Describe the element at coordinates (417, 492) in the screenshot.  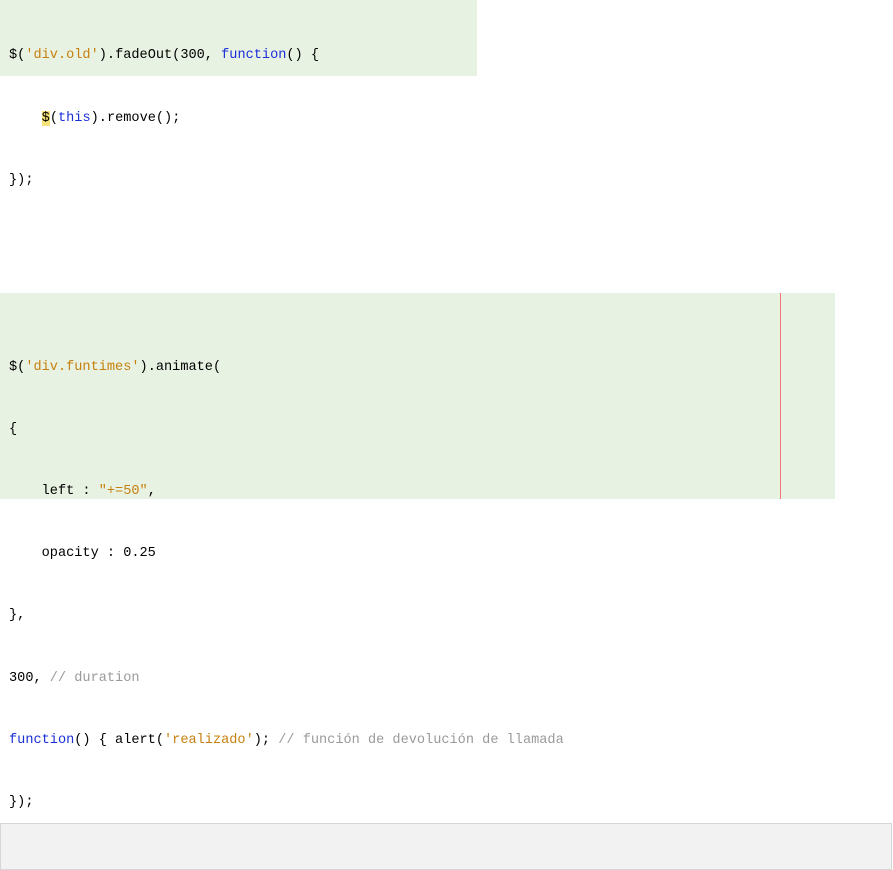
I see `code-line: left : "+=50",` at that location.